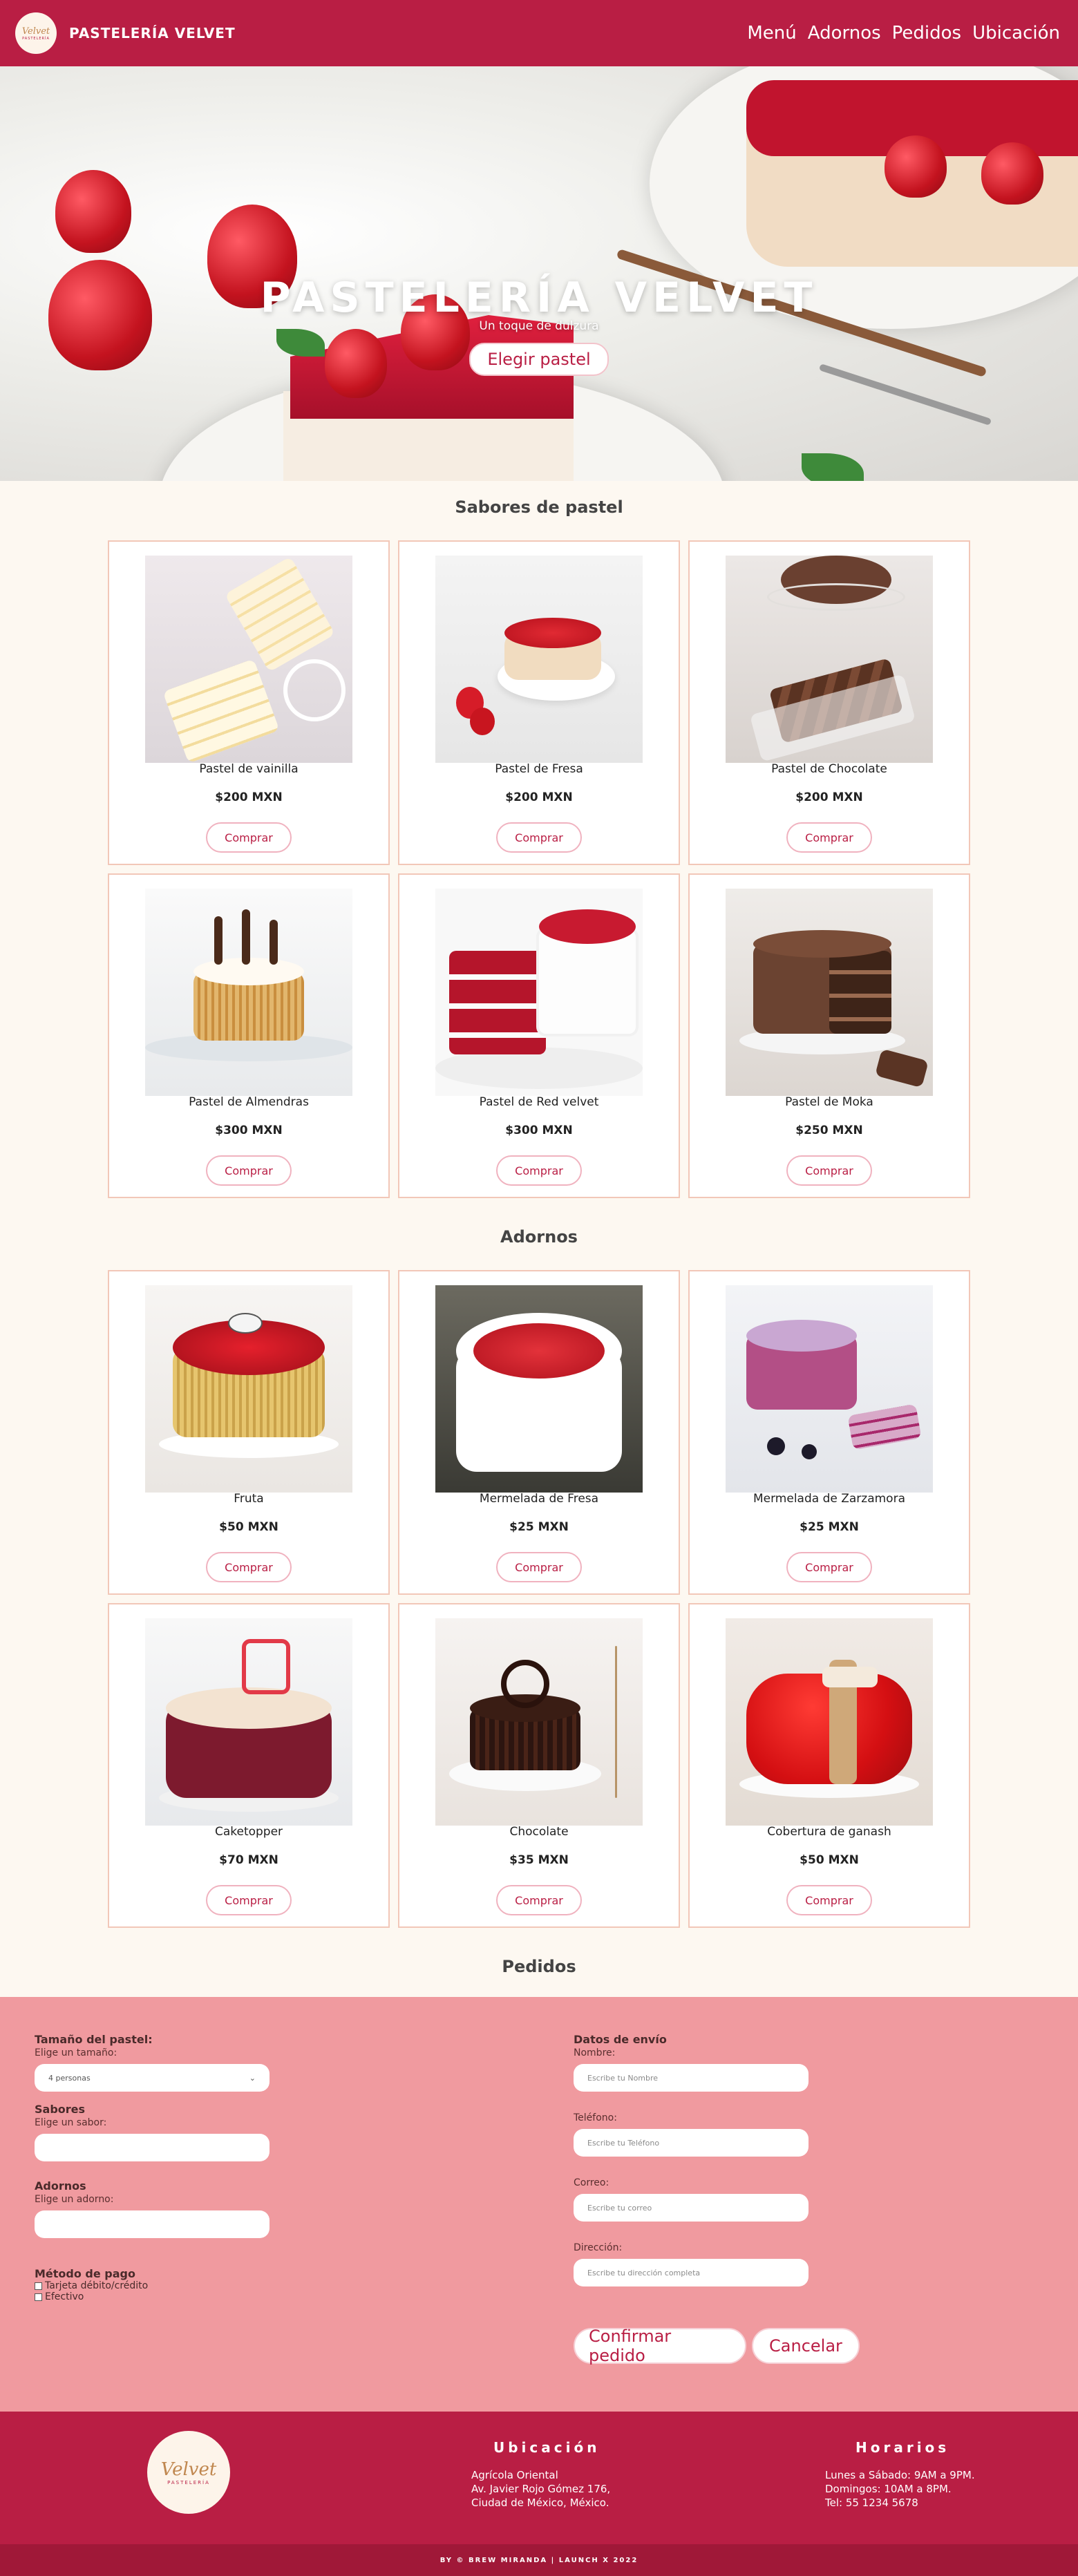 This screenshot has width=1078, height=2576. What do you see at coordinates (829, 1722) in the screenshot?
I see `ganache-cake-image` at bounding box center [829, 1722].